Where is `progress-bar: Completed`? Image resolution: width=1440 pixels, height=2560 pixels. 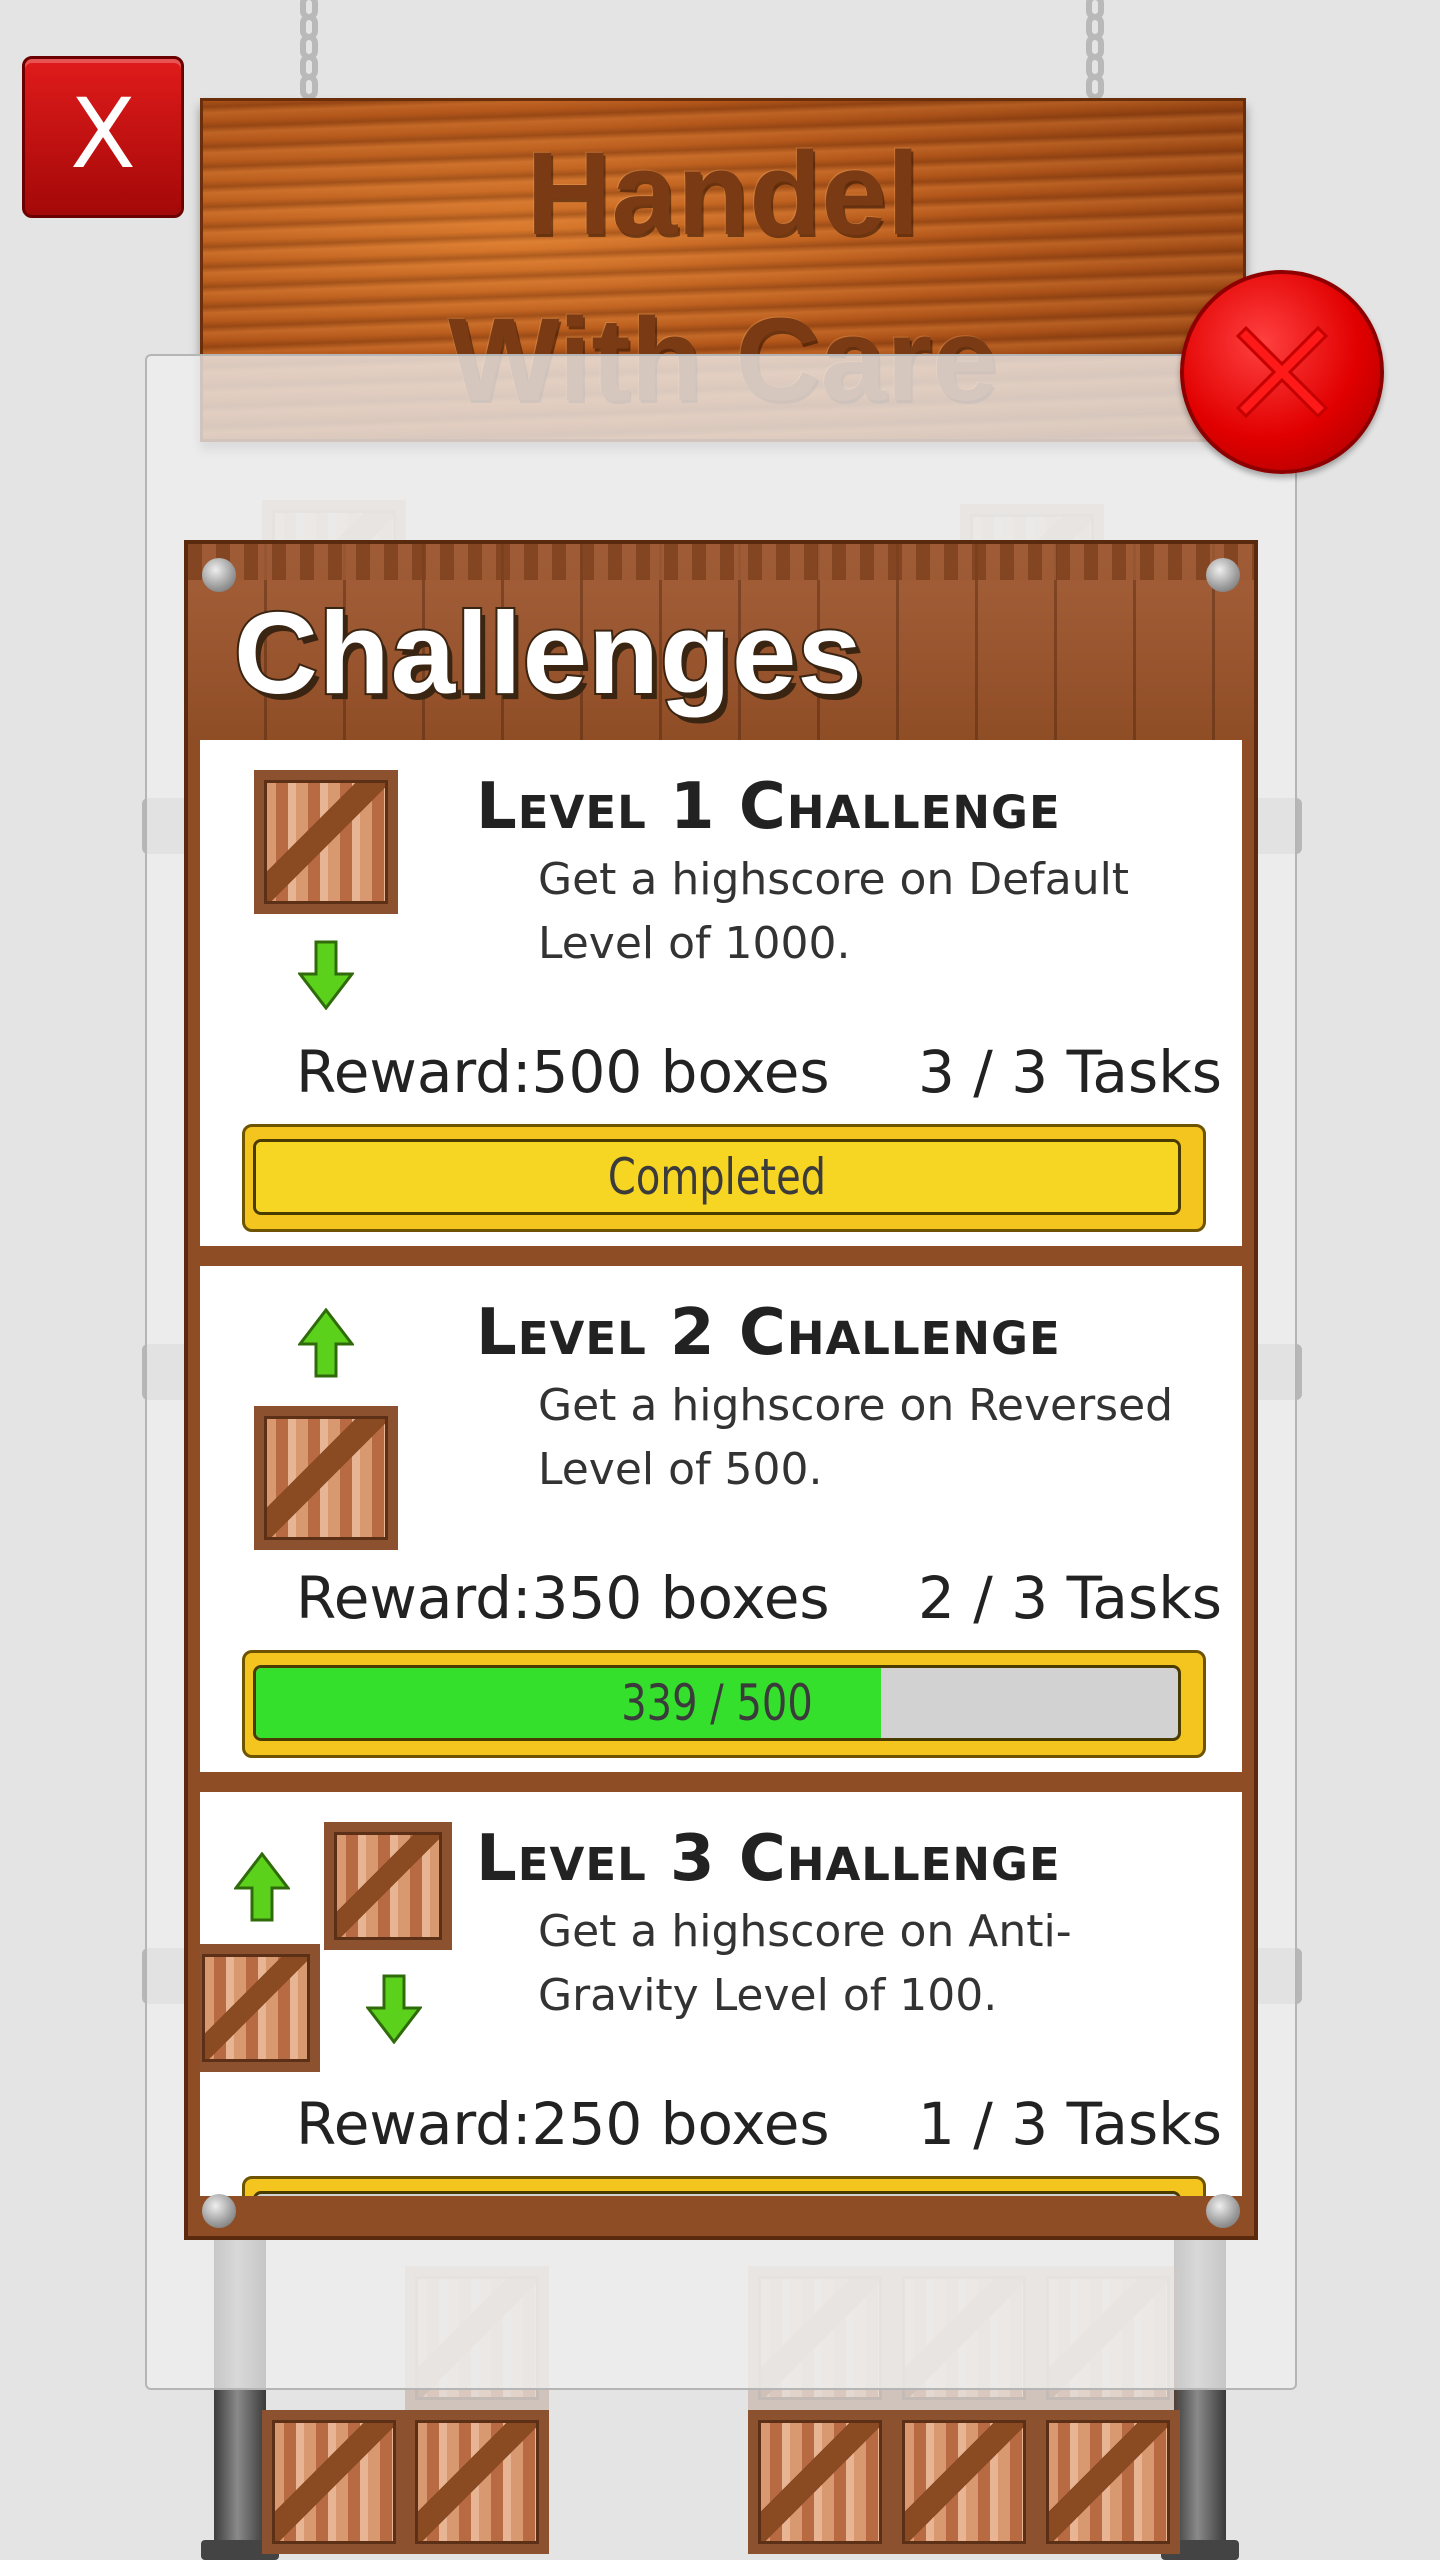
progress-bar: Completed is located at coordinates (724, 1178).